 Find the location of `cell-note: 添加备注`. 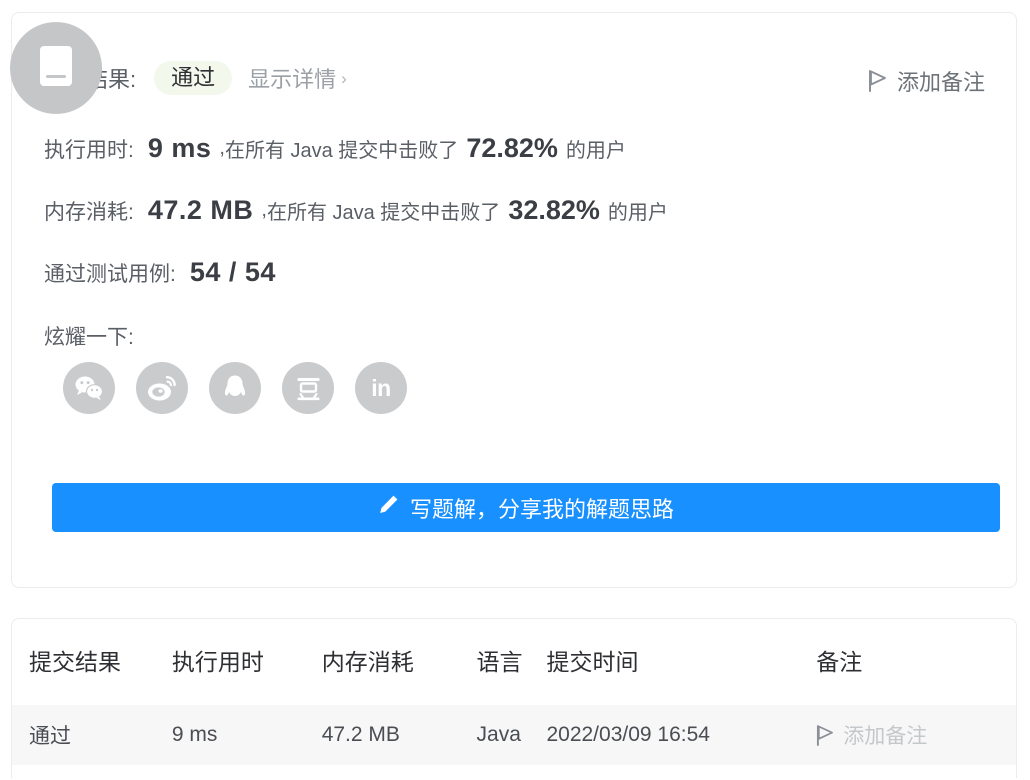

cell-note: 添加备注 is located at coordinates (916, 735).